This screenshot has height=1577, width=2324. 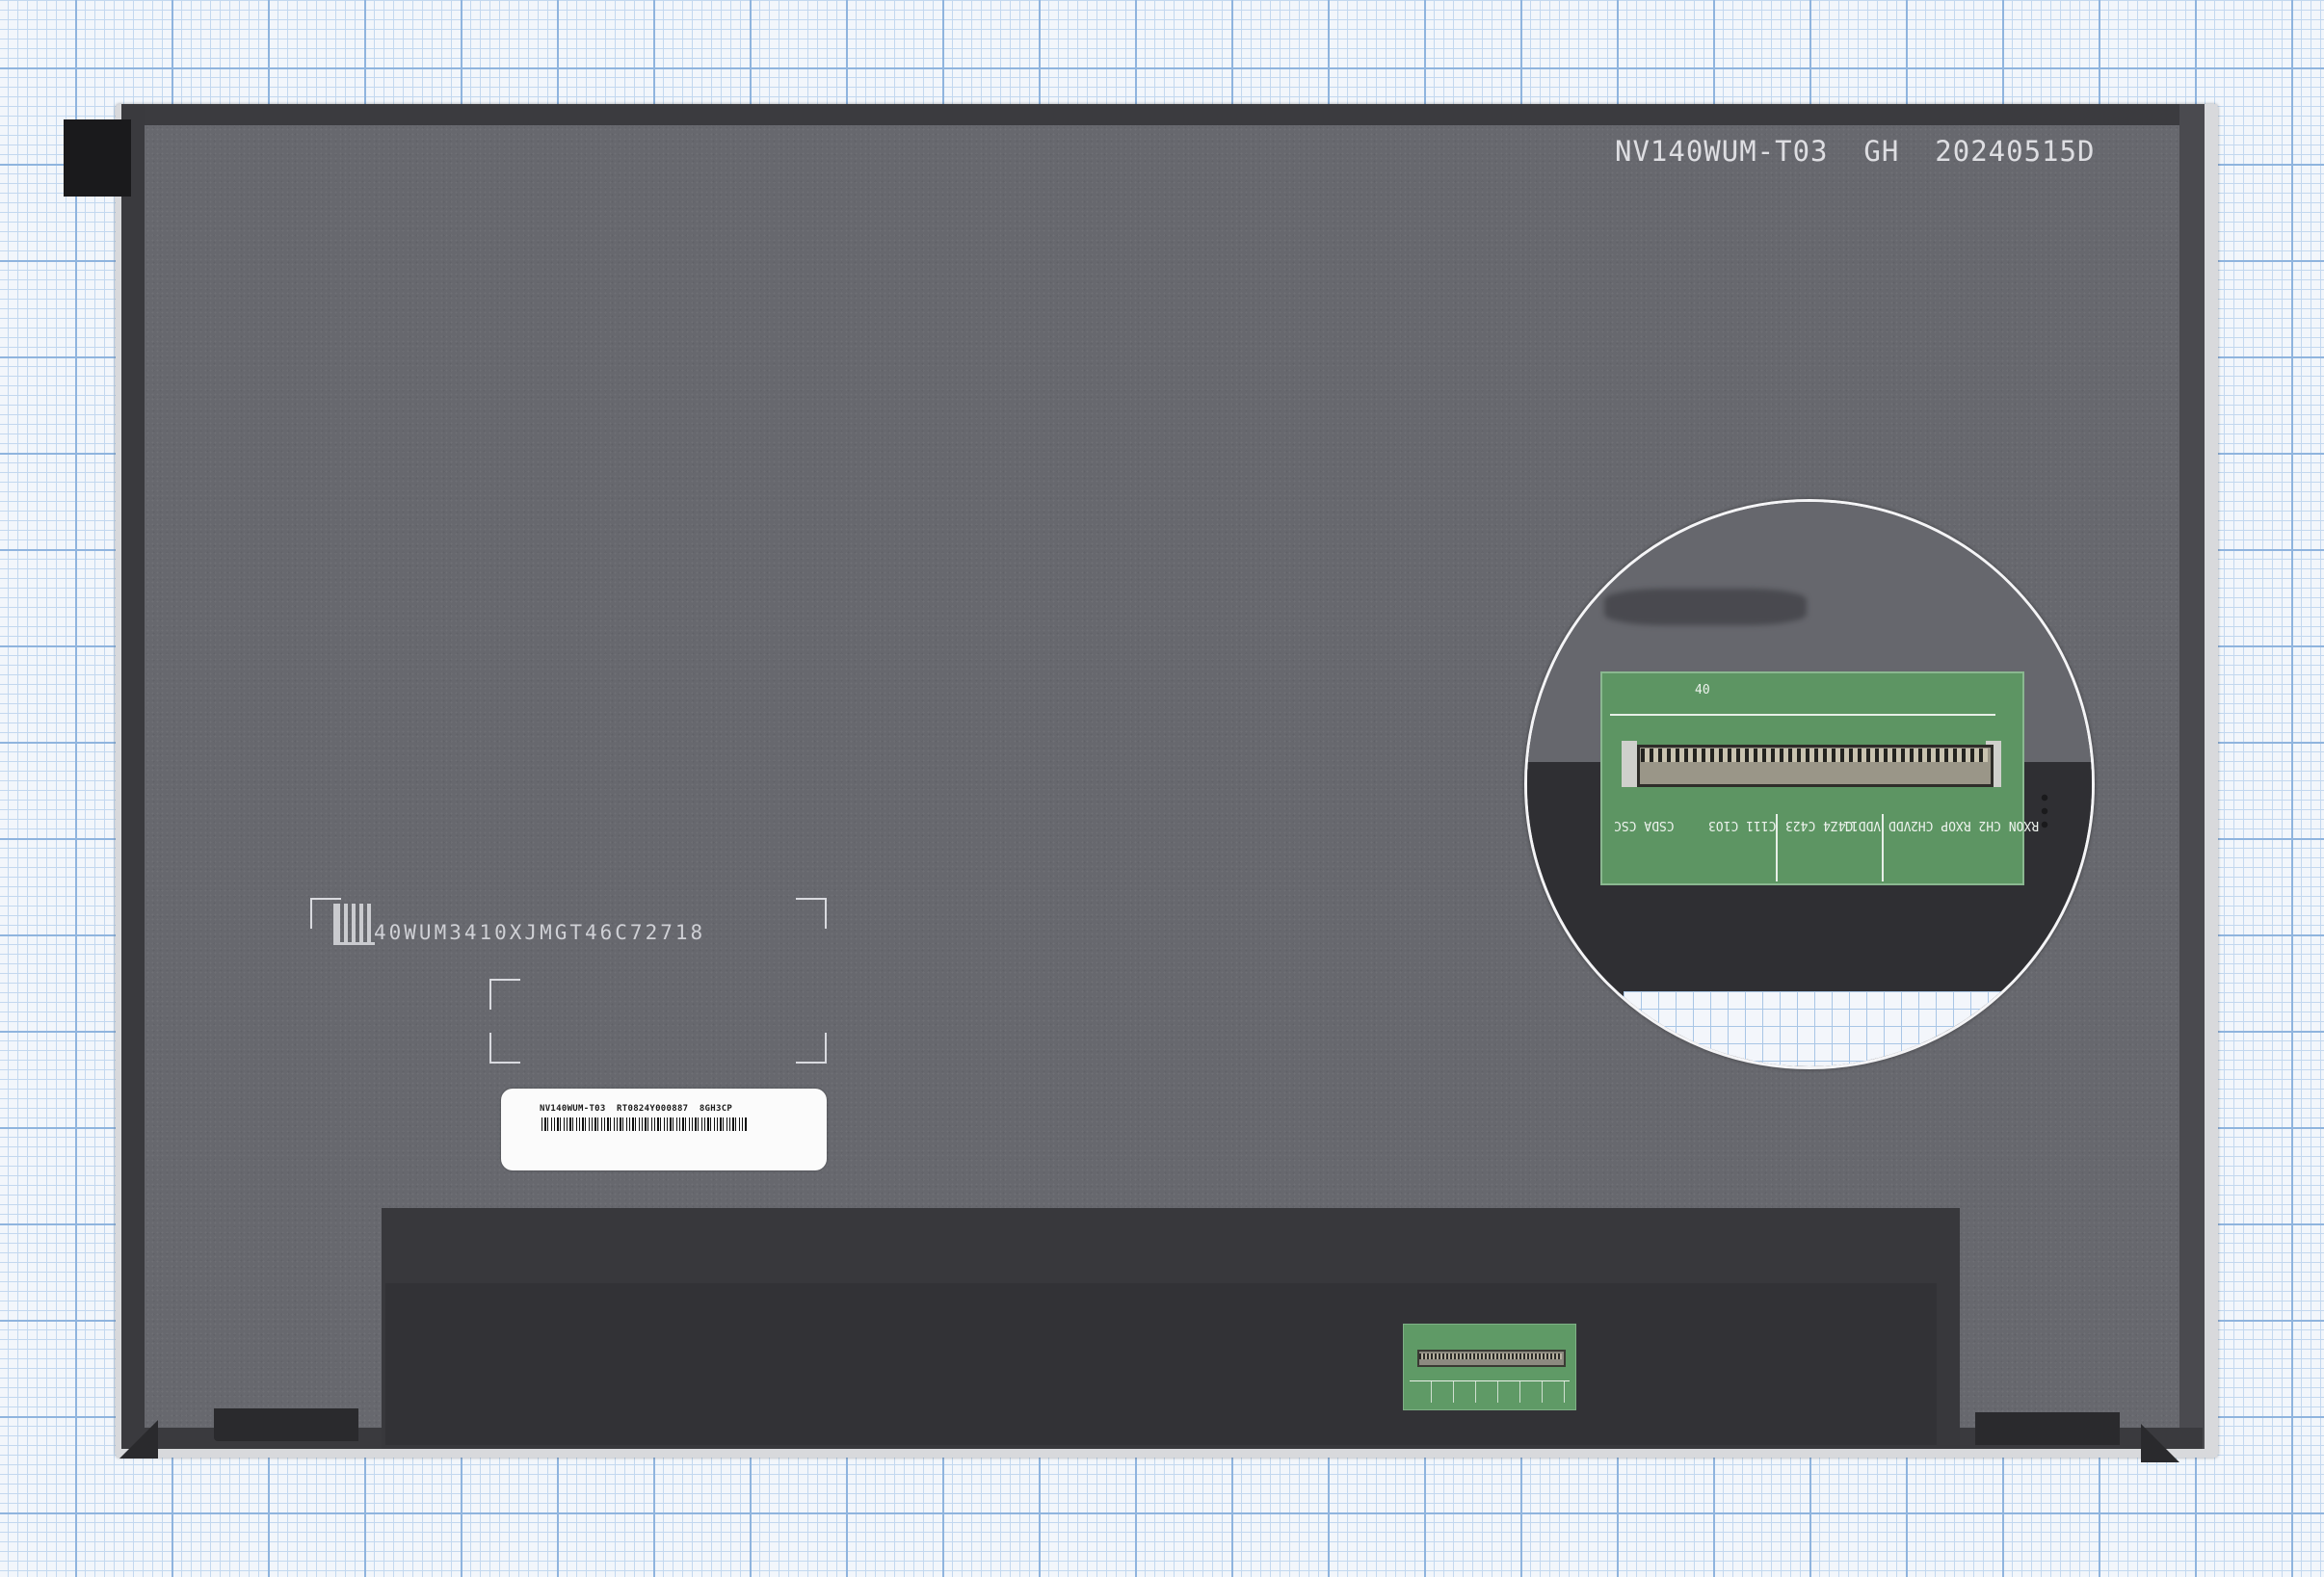 What do you see at coordinates (1490, 1391) in the screenshot?
I see `connector-silkscreen` at bounding box center [1490, 1391].